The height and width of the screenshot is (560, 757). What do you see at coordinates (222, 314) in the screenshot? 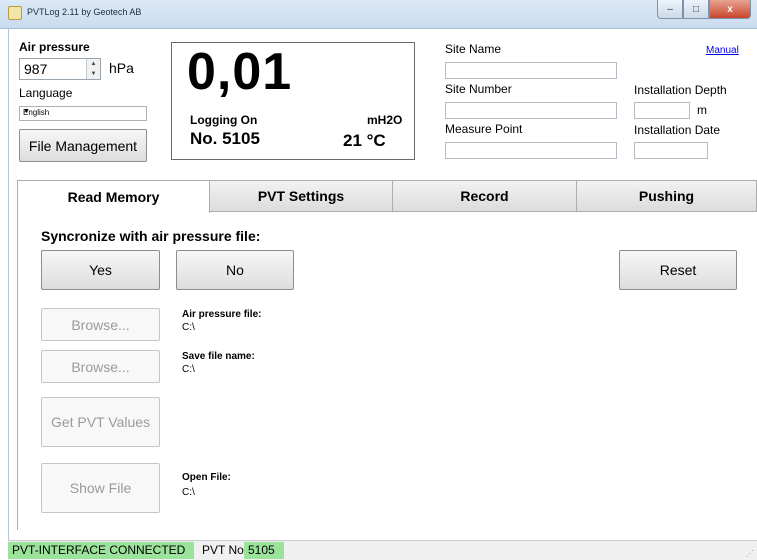
I see `air-pressure-file-label: Air pressure file:` at bounding box center [222, 314].